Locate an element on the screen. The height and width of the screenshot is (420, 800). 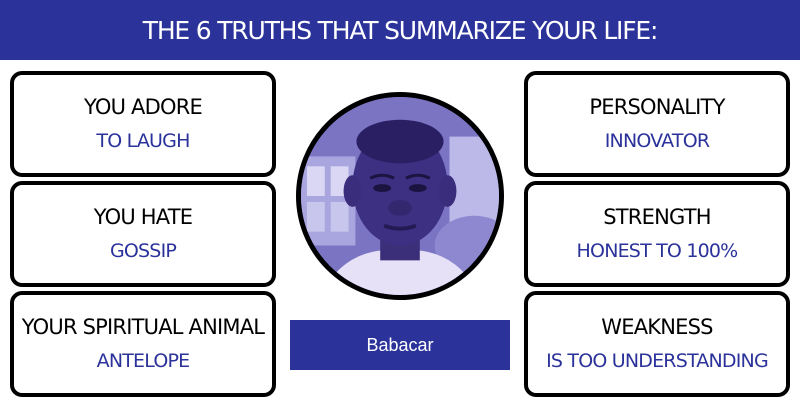
banner-title: THE 6 TRUTHS THAT SUMMARIZE YOUR LIFE: is located at coordinates (400, 30).